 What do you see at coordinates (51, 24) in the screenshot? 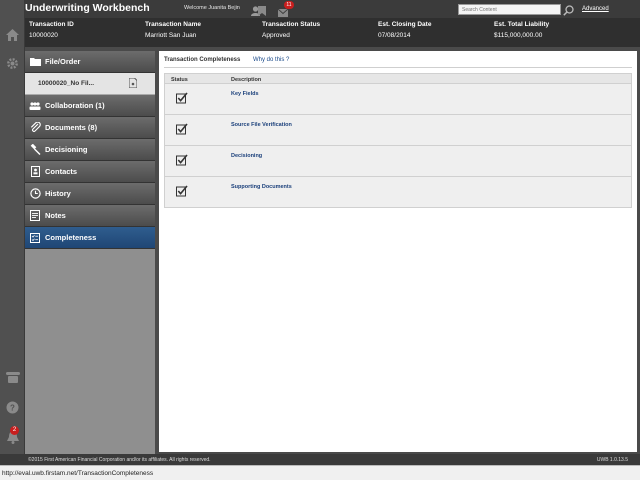
I see `summary-header: Transaction ID` at bounding box center [51, 24].